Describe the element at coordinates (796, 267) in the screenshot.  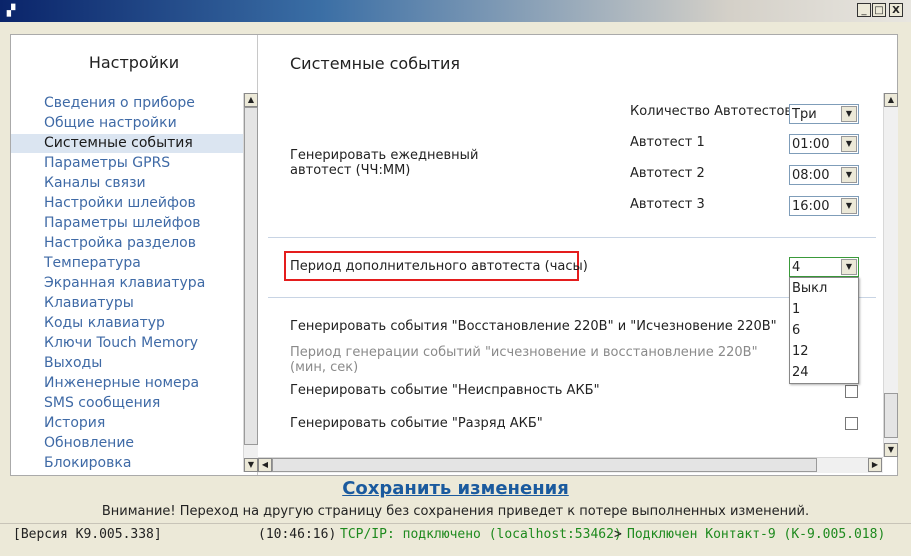
I see `select-value: 4` at that location.